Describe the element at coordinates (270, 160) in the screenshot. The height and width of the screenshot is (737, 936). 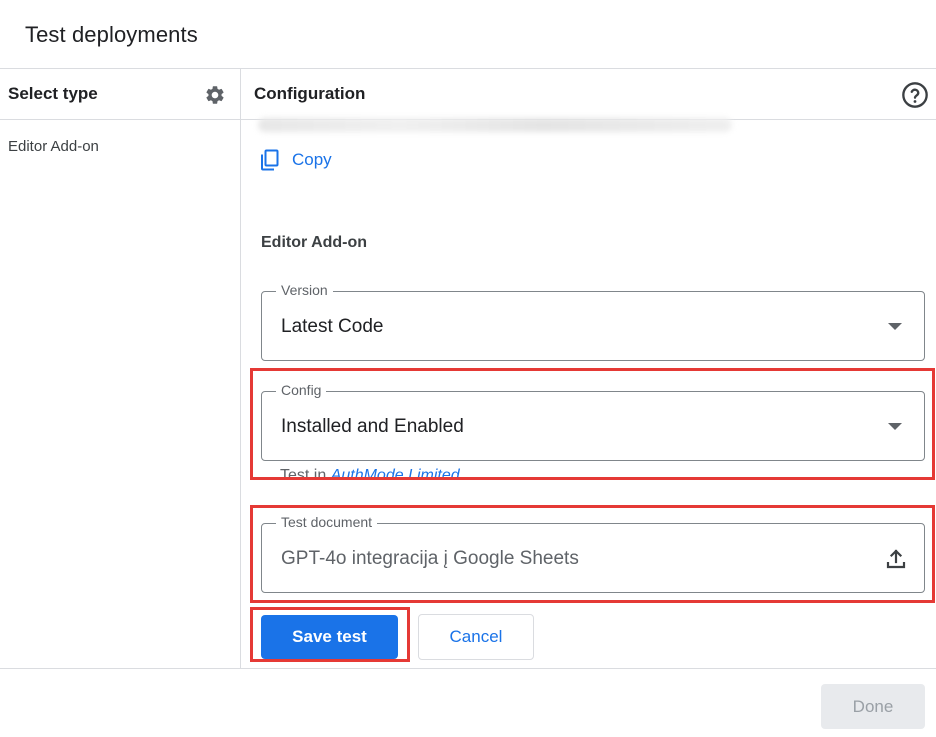
I see `copy-icon` at that location.